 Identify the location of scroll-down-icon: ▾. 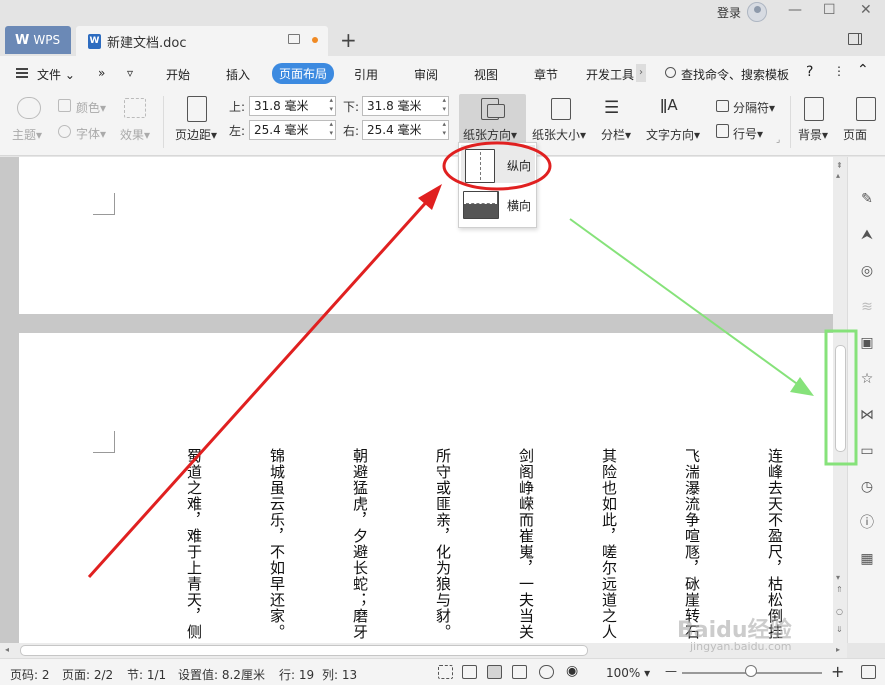
(838, 577).